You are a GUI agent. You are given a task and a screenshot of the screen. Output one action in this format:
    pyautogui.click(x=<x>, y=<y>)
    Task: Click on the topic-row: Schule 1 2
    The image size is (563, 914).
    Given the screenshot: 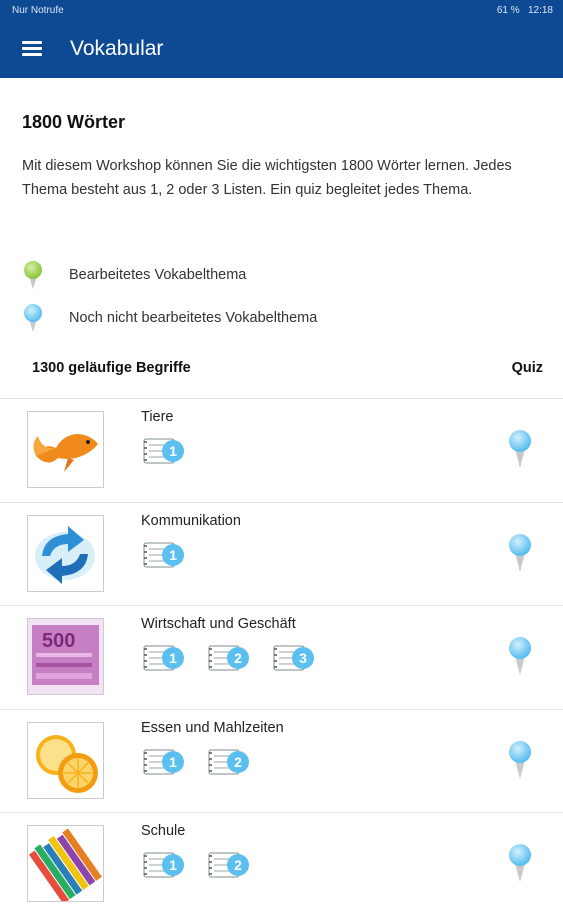 What is the action you would take?
    pyautogui.click(x=281, y=863)
    